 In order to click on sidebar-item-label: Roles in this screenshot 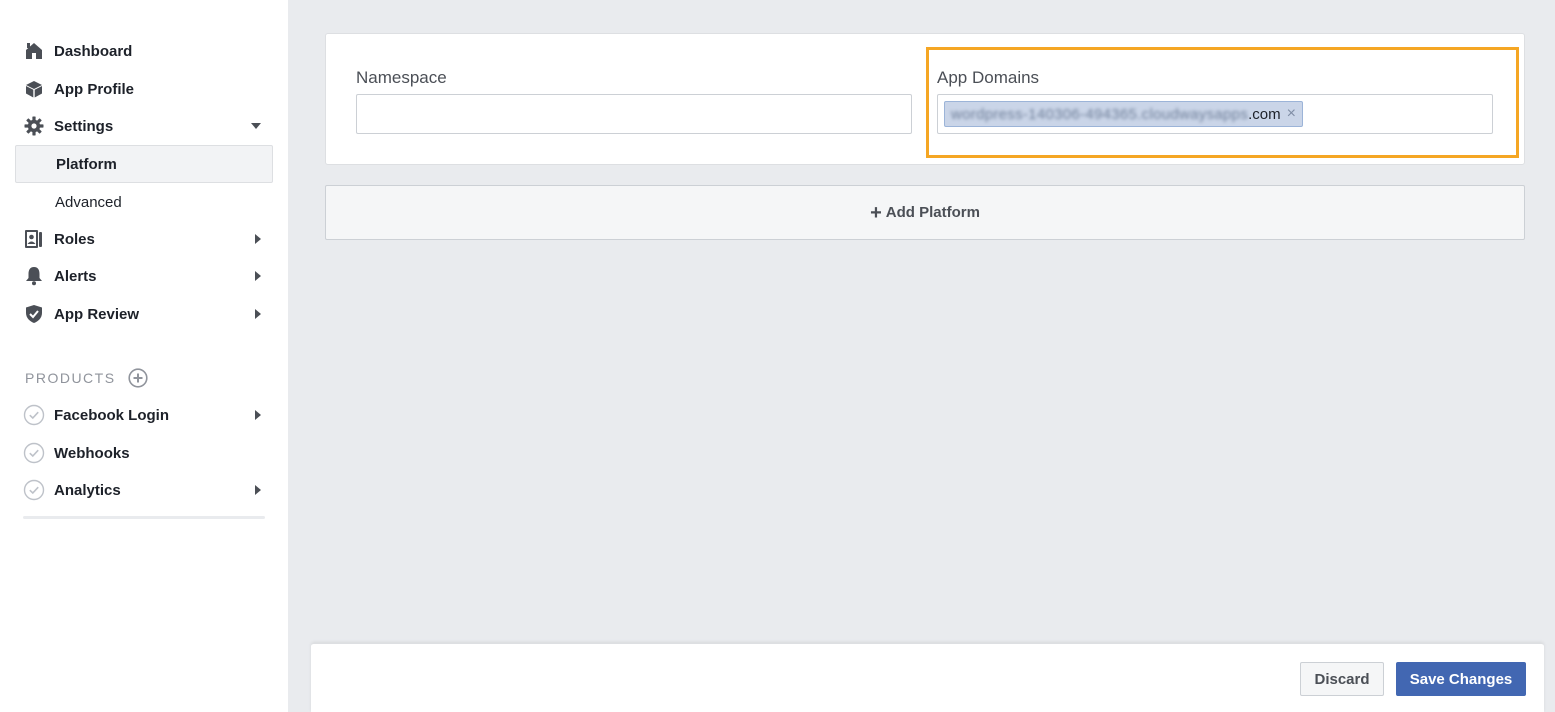, I will do `click(74, 239)`.